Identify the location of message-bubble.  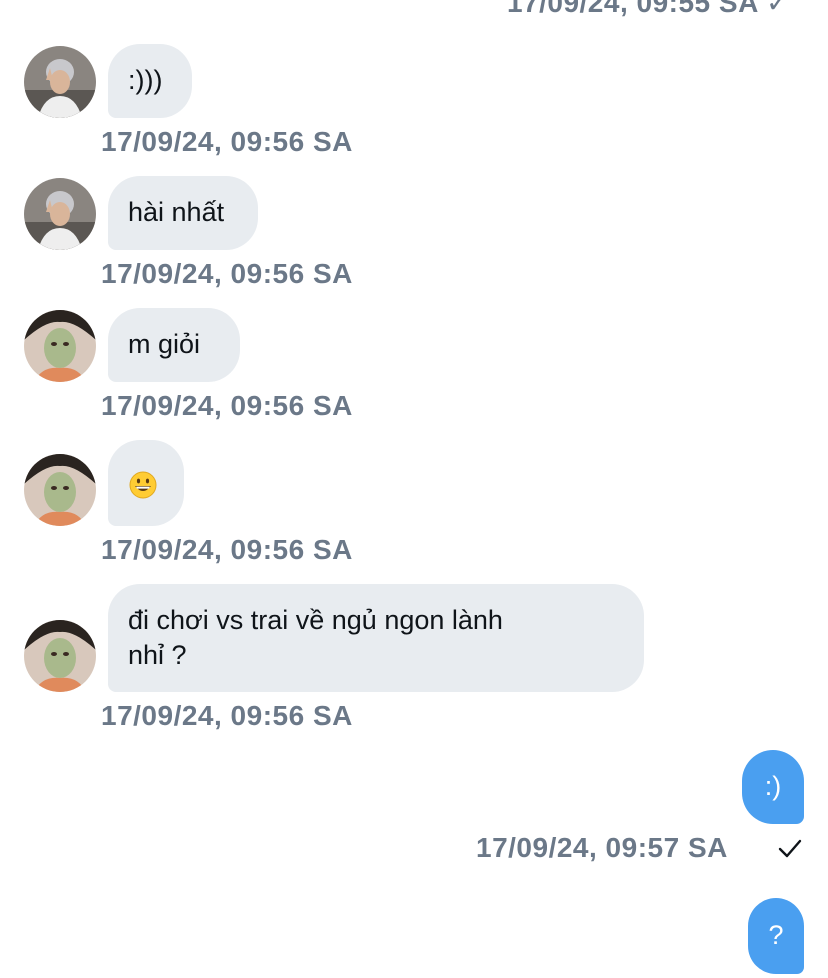
(146, 483).